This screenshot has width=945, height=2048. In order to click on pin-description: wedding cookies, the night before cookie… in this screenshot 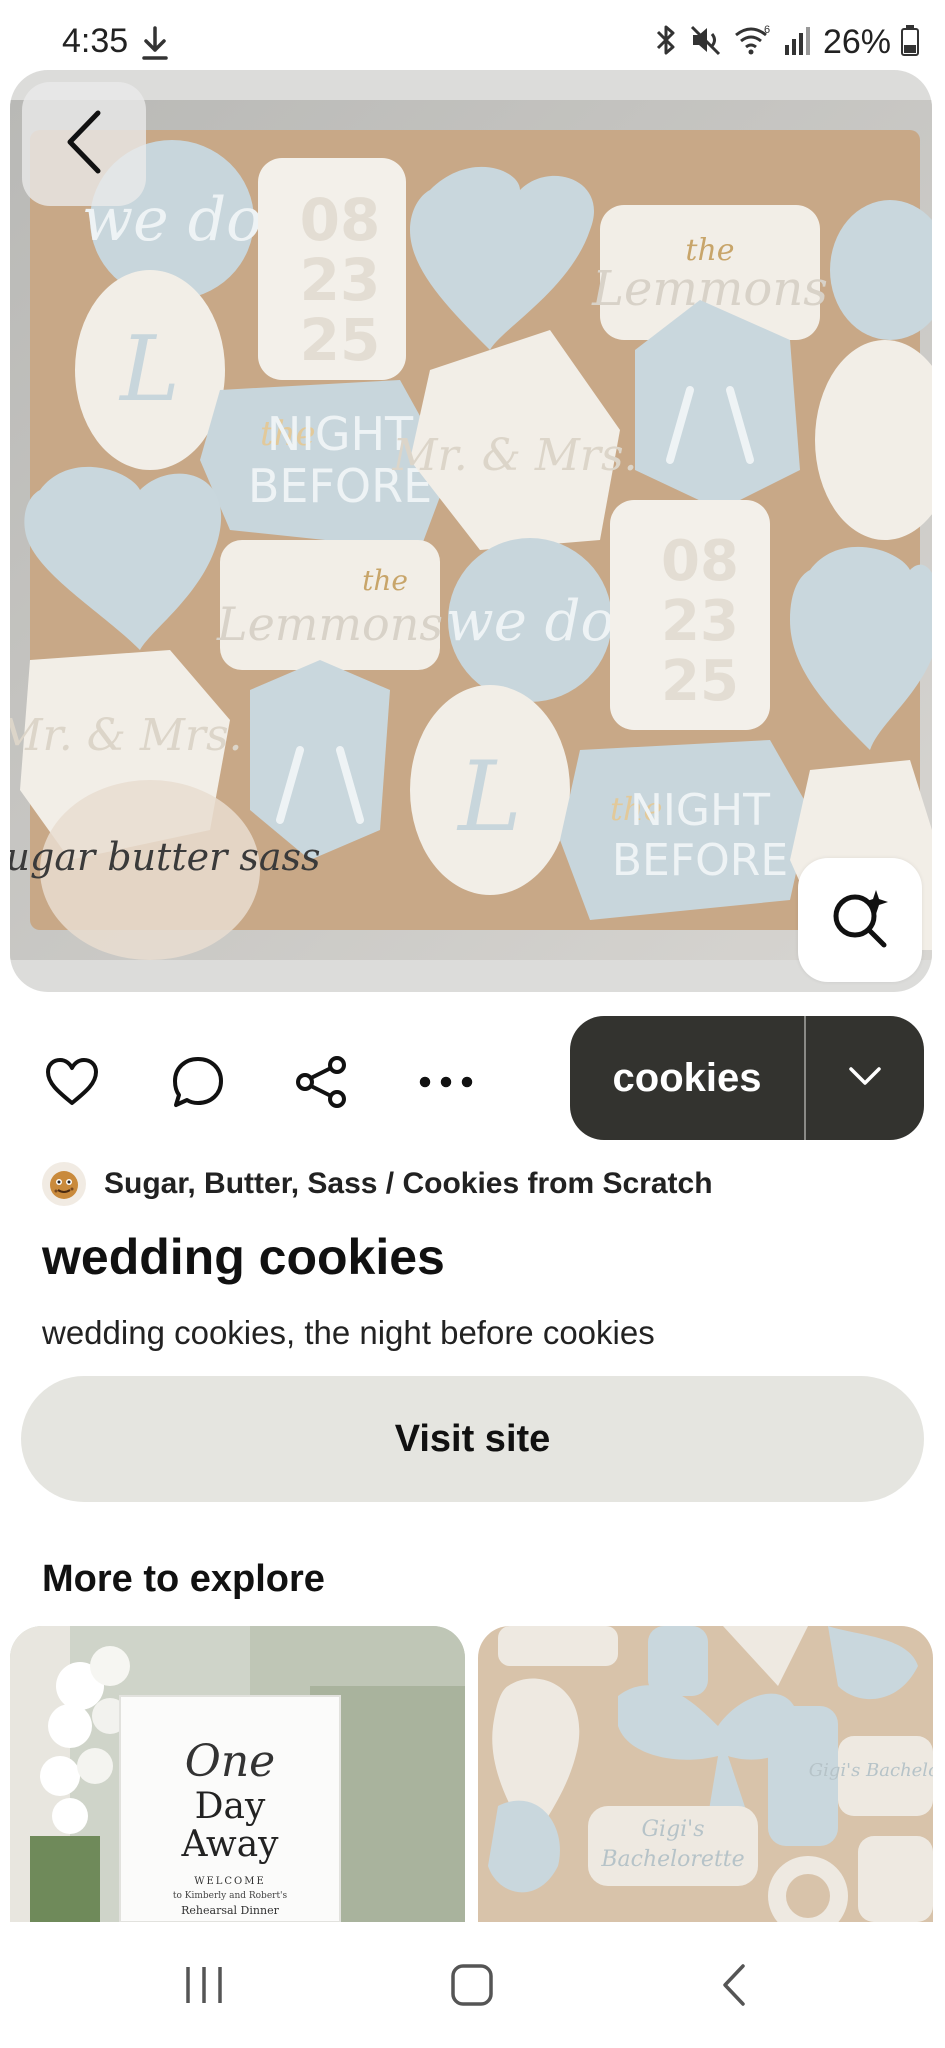, I will do `click(348, 1332)`.